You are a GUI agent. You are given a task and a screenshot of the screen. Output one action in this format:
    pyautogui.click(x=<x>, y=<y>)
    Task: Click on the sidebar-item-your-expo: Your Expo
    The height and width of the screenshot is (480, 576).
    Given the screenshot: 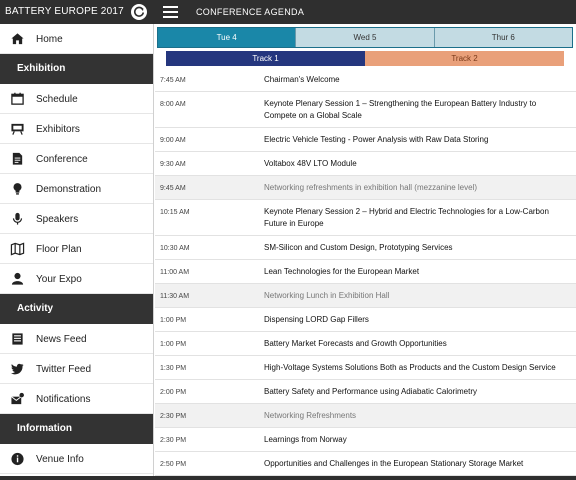 What is the action you would take?
    pyautogui.click(x=76, y=279)
    